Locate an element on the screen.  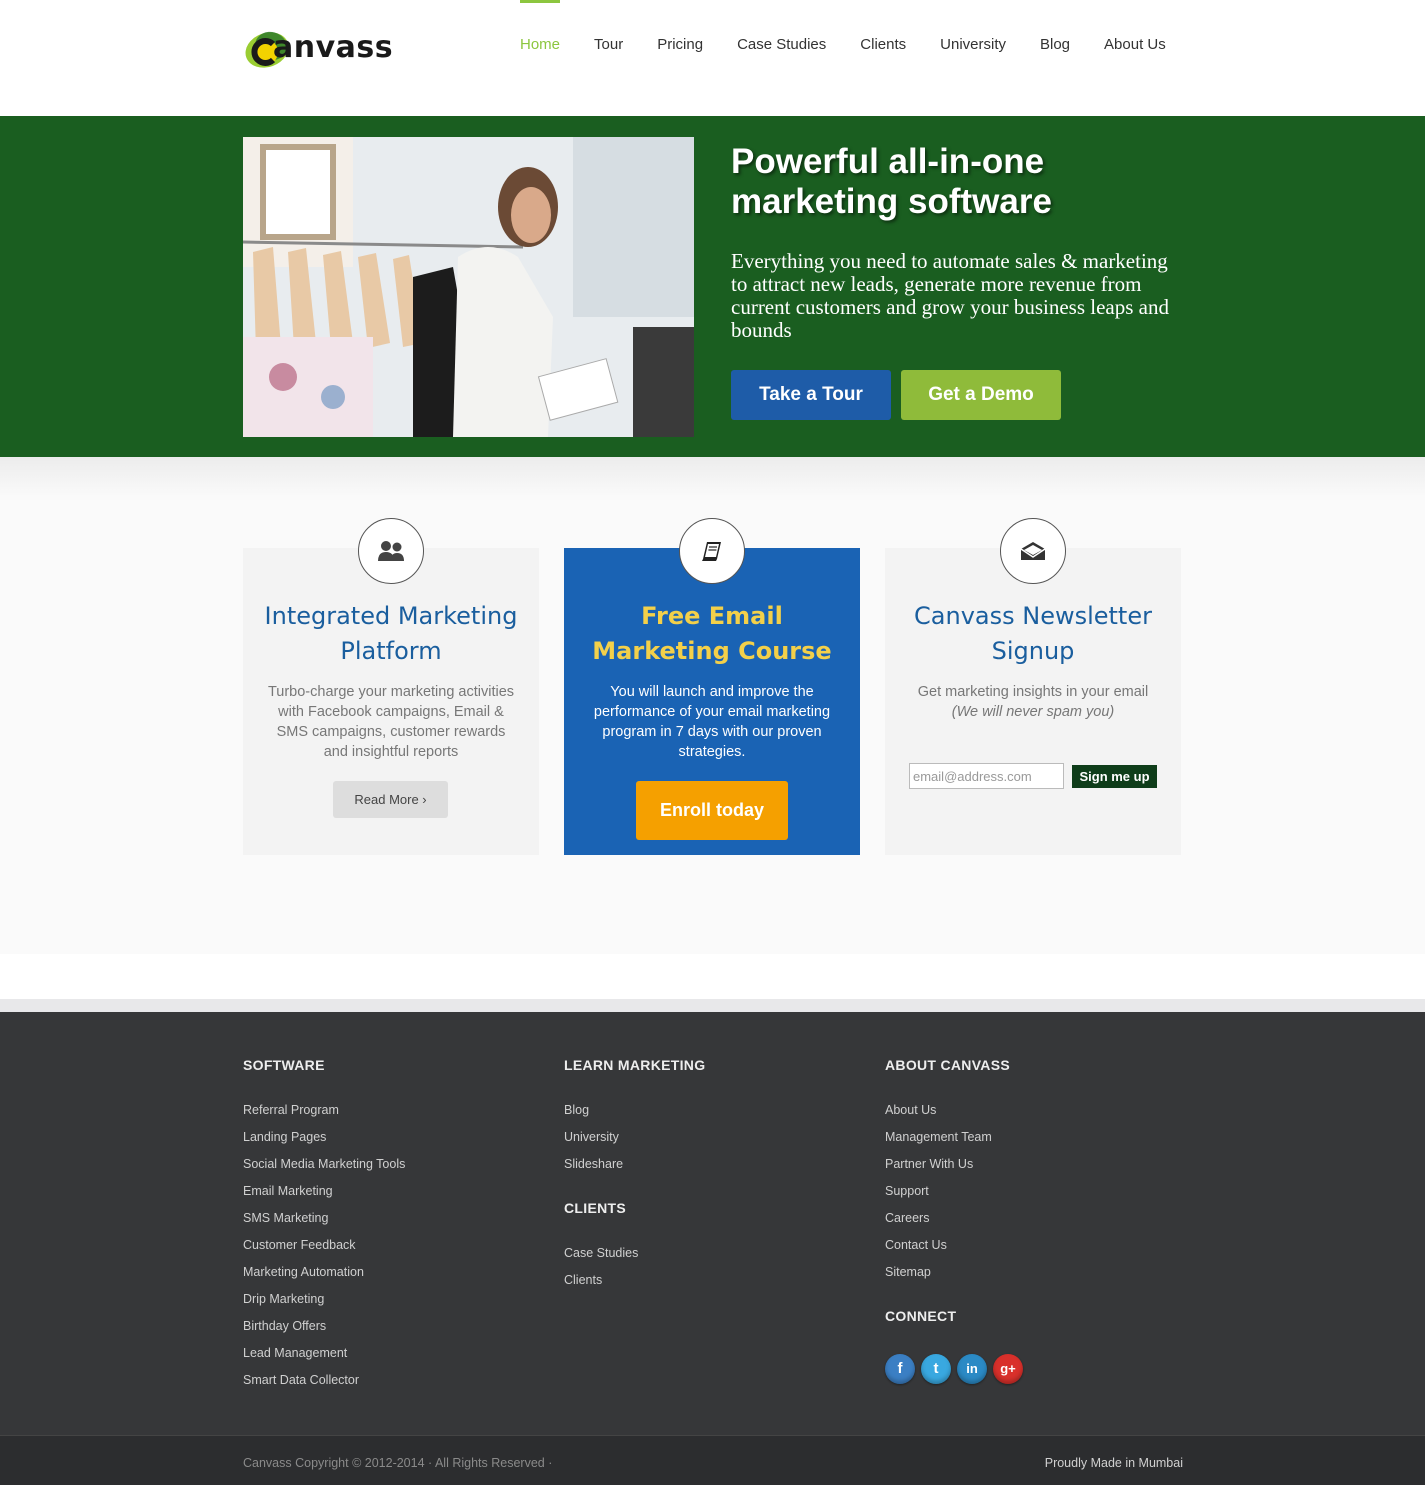
facebook-icon: f is located at coordinates (900, 1369).